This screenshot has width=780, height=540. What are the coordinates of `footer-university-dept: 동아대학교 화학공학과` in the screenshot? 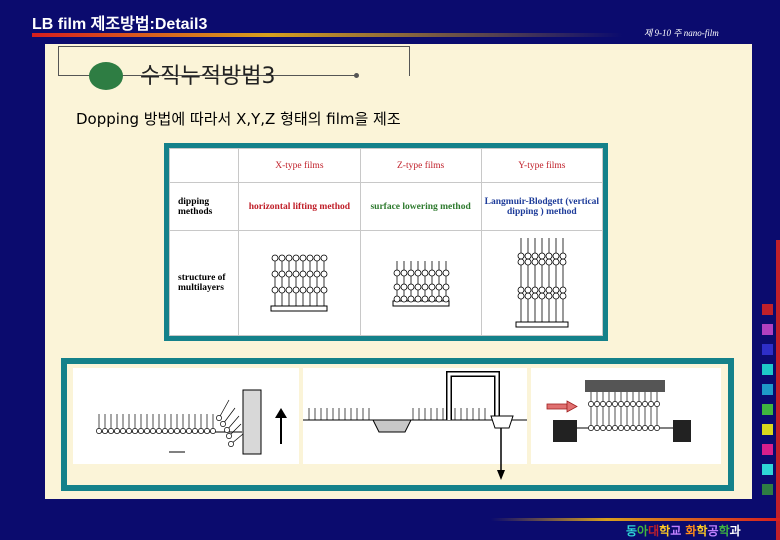 It's located at (683, 530).